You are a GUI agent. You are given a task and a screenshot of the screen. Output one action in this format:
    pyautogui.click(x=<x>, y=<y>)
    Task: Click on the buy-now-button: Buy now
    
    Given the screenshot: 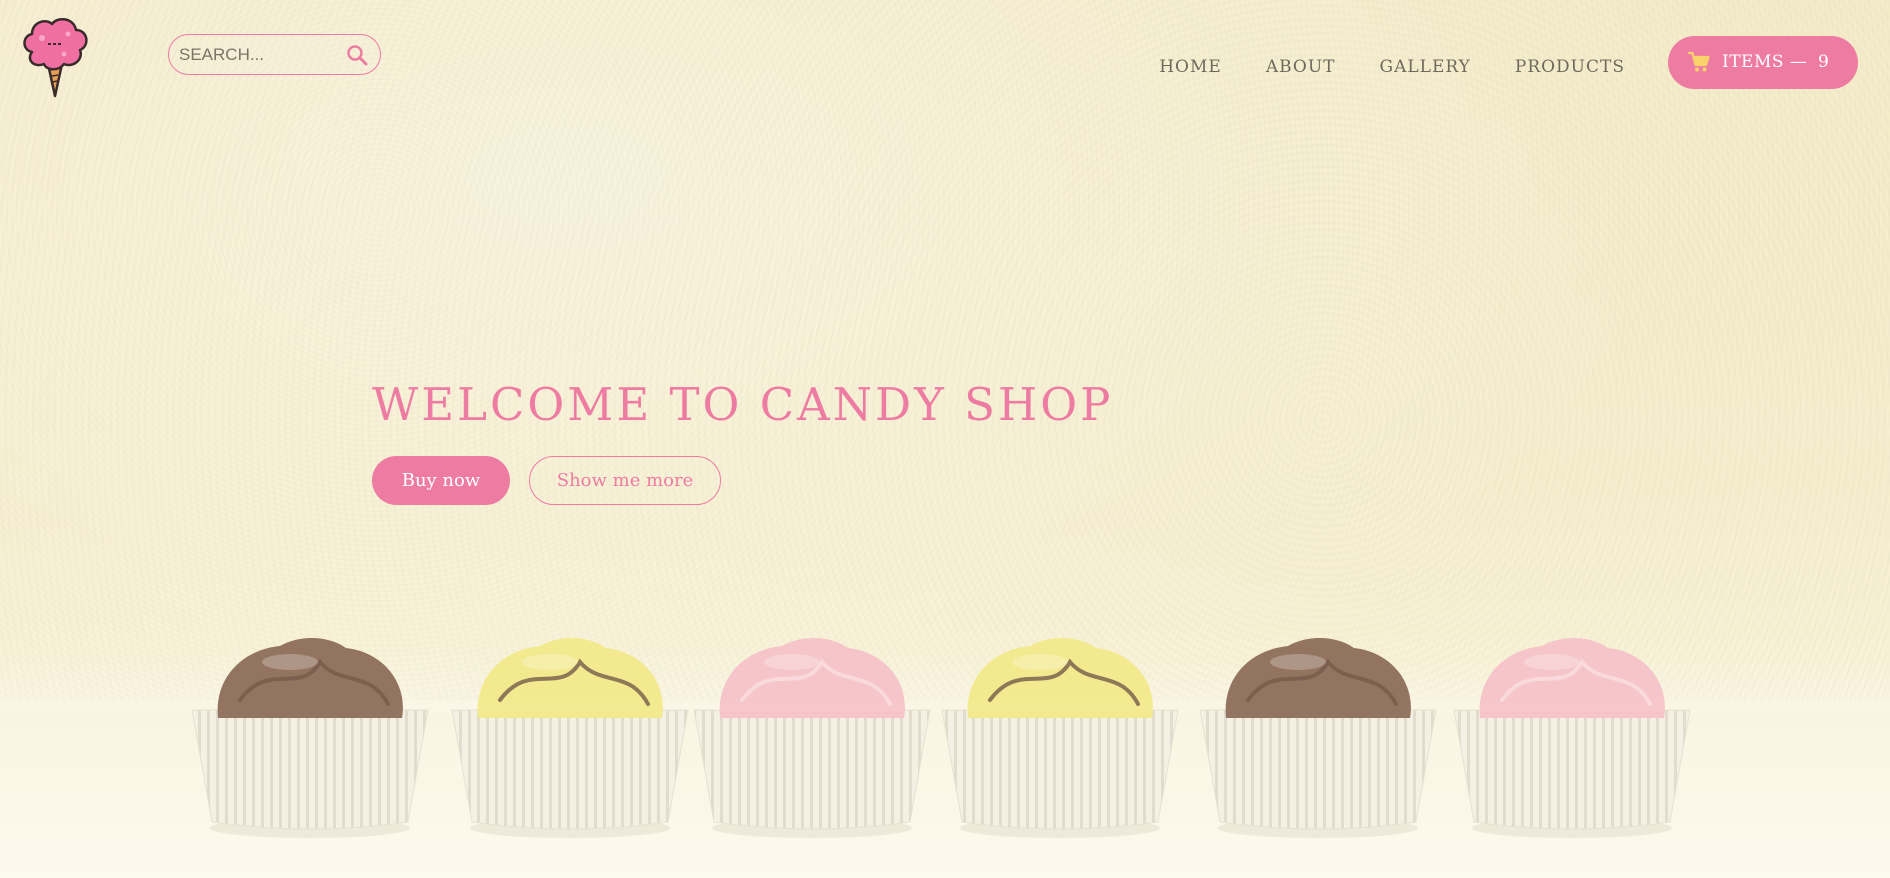 What is the action you would take?
    pyautogui.click(x=441, y=480)
    